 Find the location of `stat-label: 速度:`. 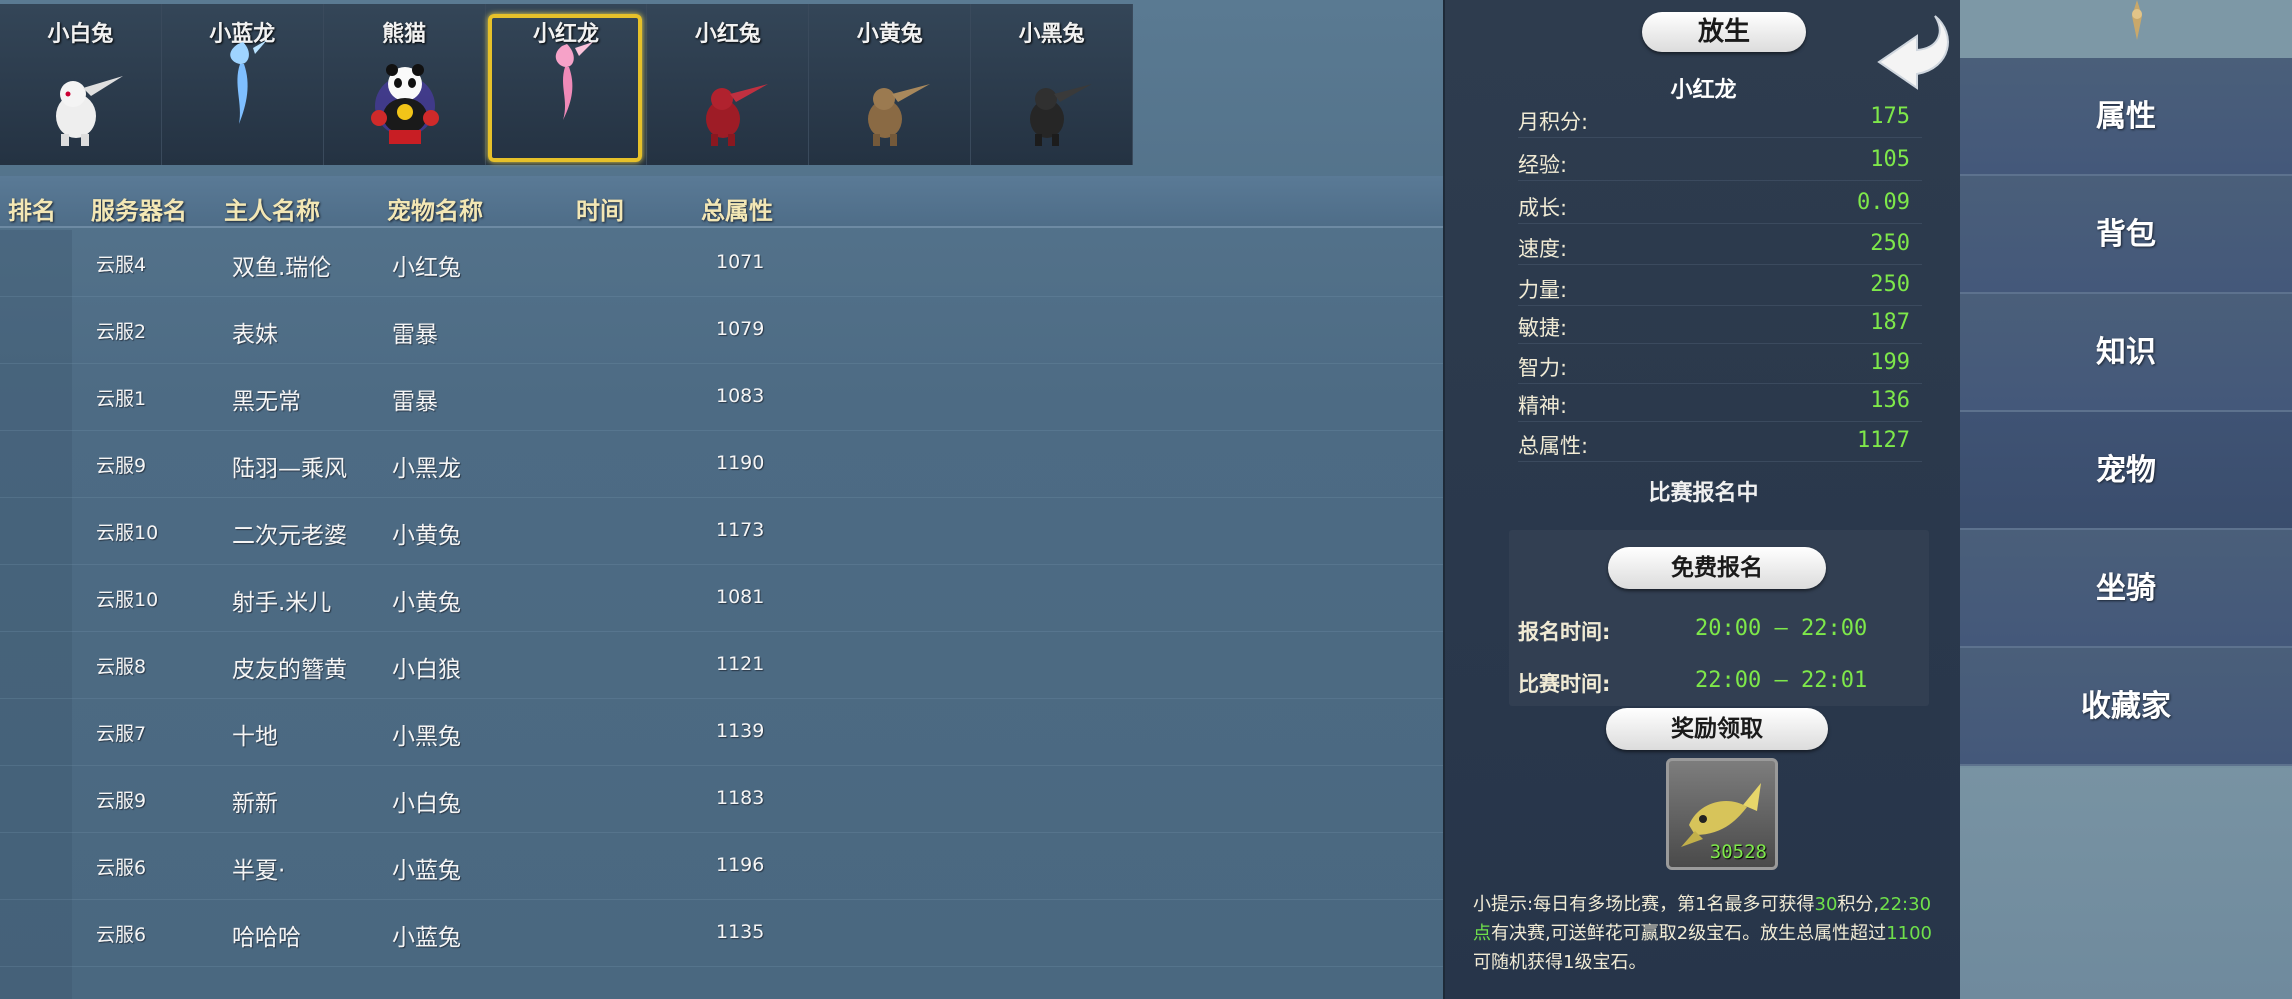

stat-label: 速度: is located at coordinates (1543, 249).